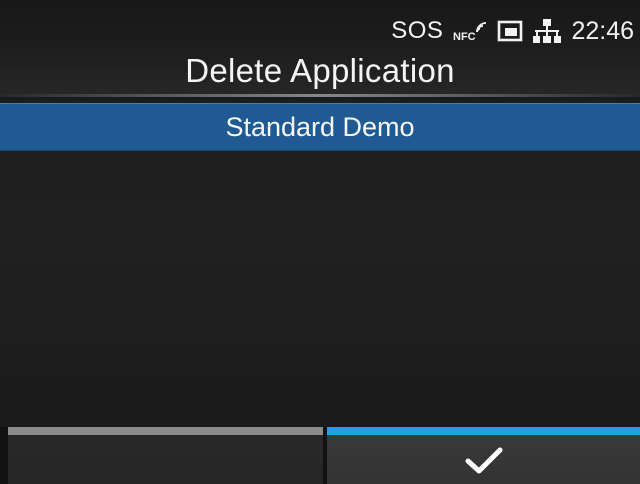 This screenshot has width=640, height=484. What do you see at coordinates (483, 431) in the screenshot?
I see `confirm-softkey-indicator` at bounding box center [483, 431].